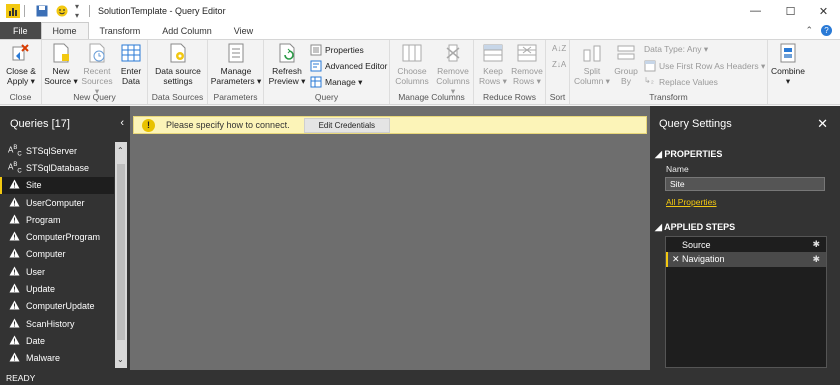  What do you see at coordinates (65, 124) in the screenshot?
I see `queries-header: Queries [17] ‹` at bounding box center [65, 124].